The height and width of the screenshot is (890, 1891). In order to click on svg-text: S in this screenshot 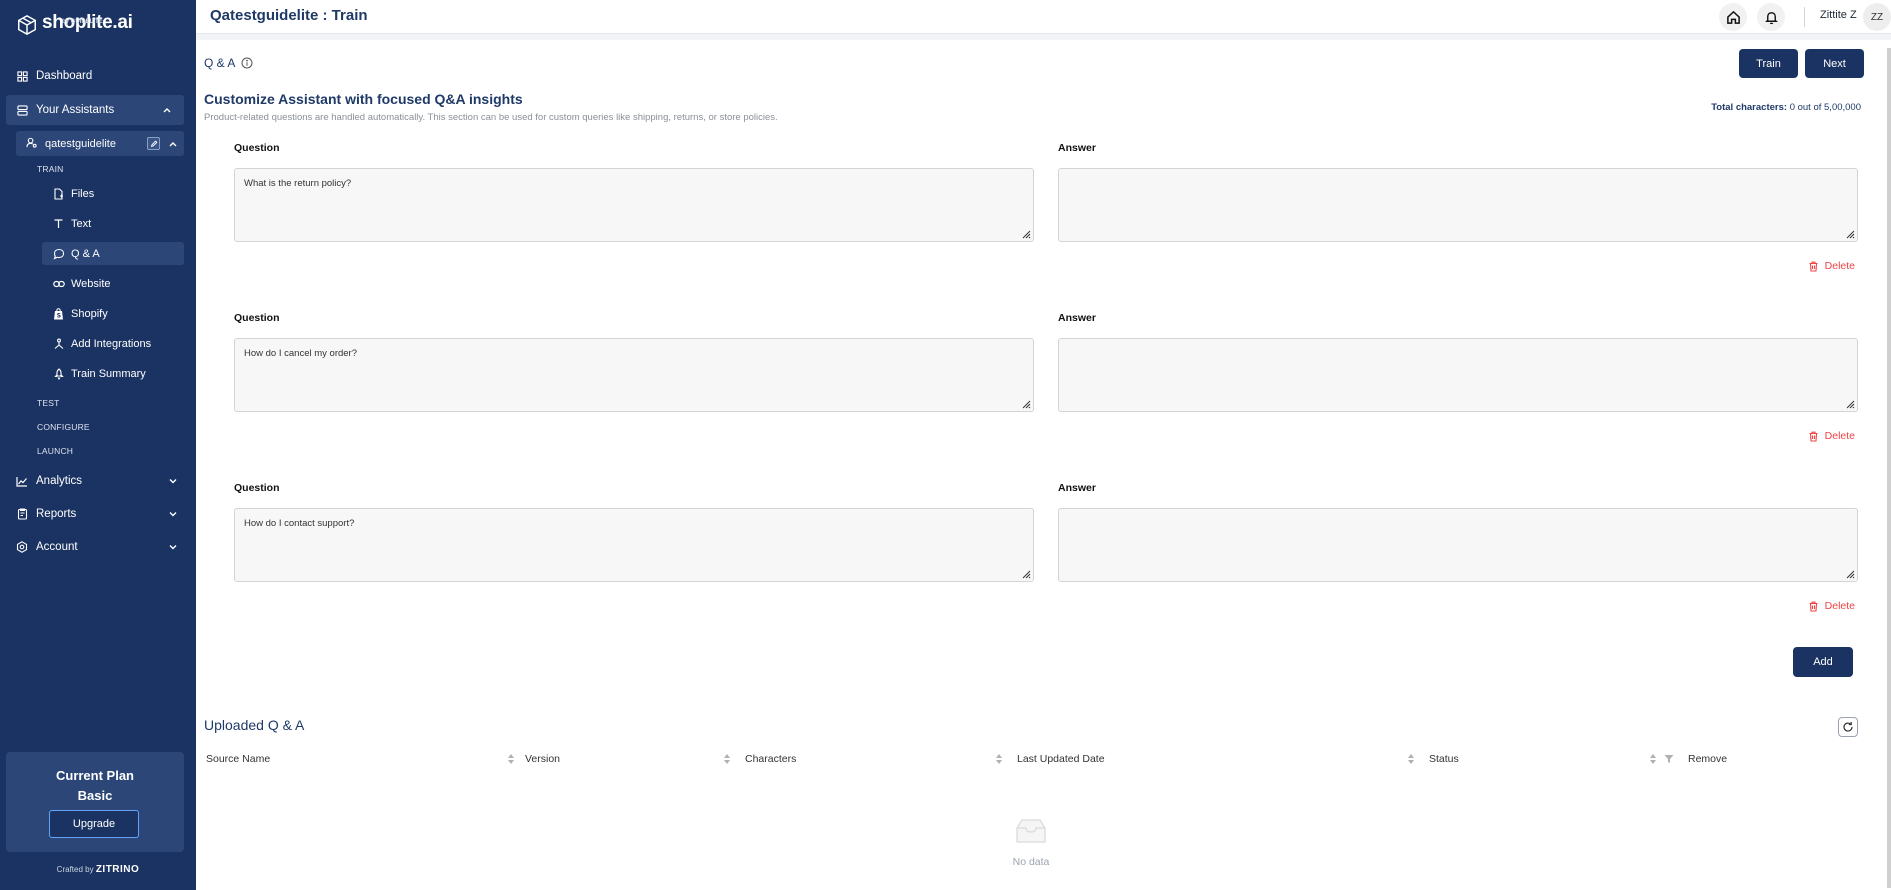, I will do `click(59, 315)`.